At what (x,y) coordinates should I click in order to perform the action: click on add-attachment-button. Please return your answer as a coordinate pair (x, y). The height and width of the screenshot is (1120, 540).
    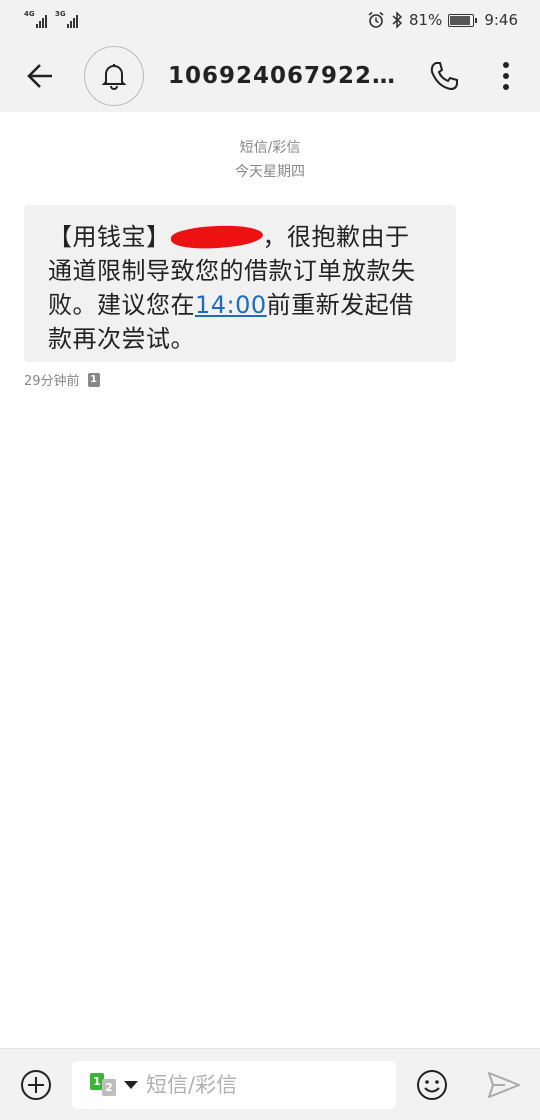
    Looking at the image, I should click on (36, 1085).